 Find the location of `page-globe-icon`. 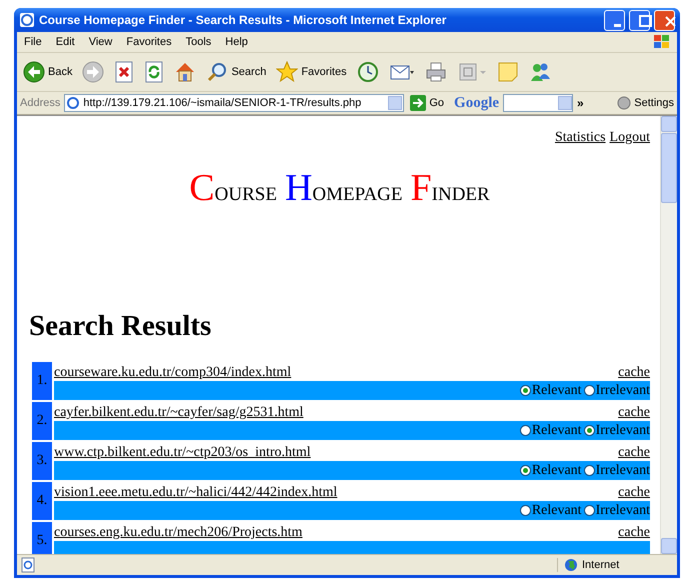

page-globe-icon is located at coordinates (73, 103).